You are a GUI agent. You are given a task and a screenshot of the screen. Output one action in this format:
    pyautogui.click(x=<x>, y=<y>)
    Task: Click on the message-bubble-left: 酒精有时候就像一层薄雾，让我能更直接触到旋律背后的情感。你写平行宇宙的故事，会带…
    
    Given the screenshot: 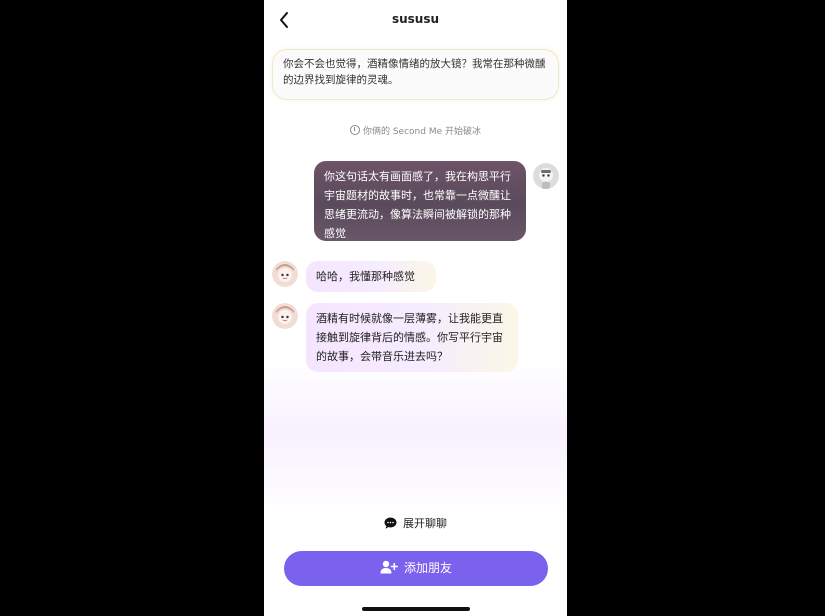 What is the action you would take?
    pyautogui.click(x=412, y=337)
    